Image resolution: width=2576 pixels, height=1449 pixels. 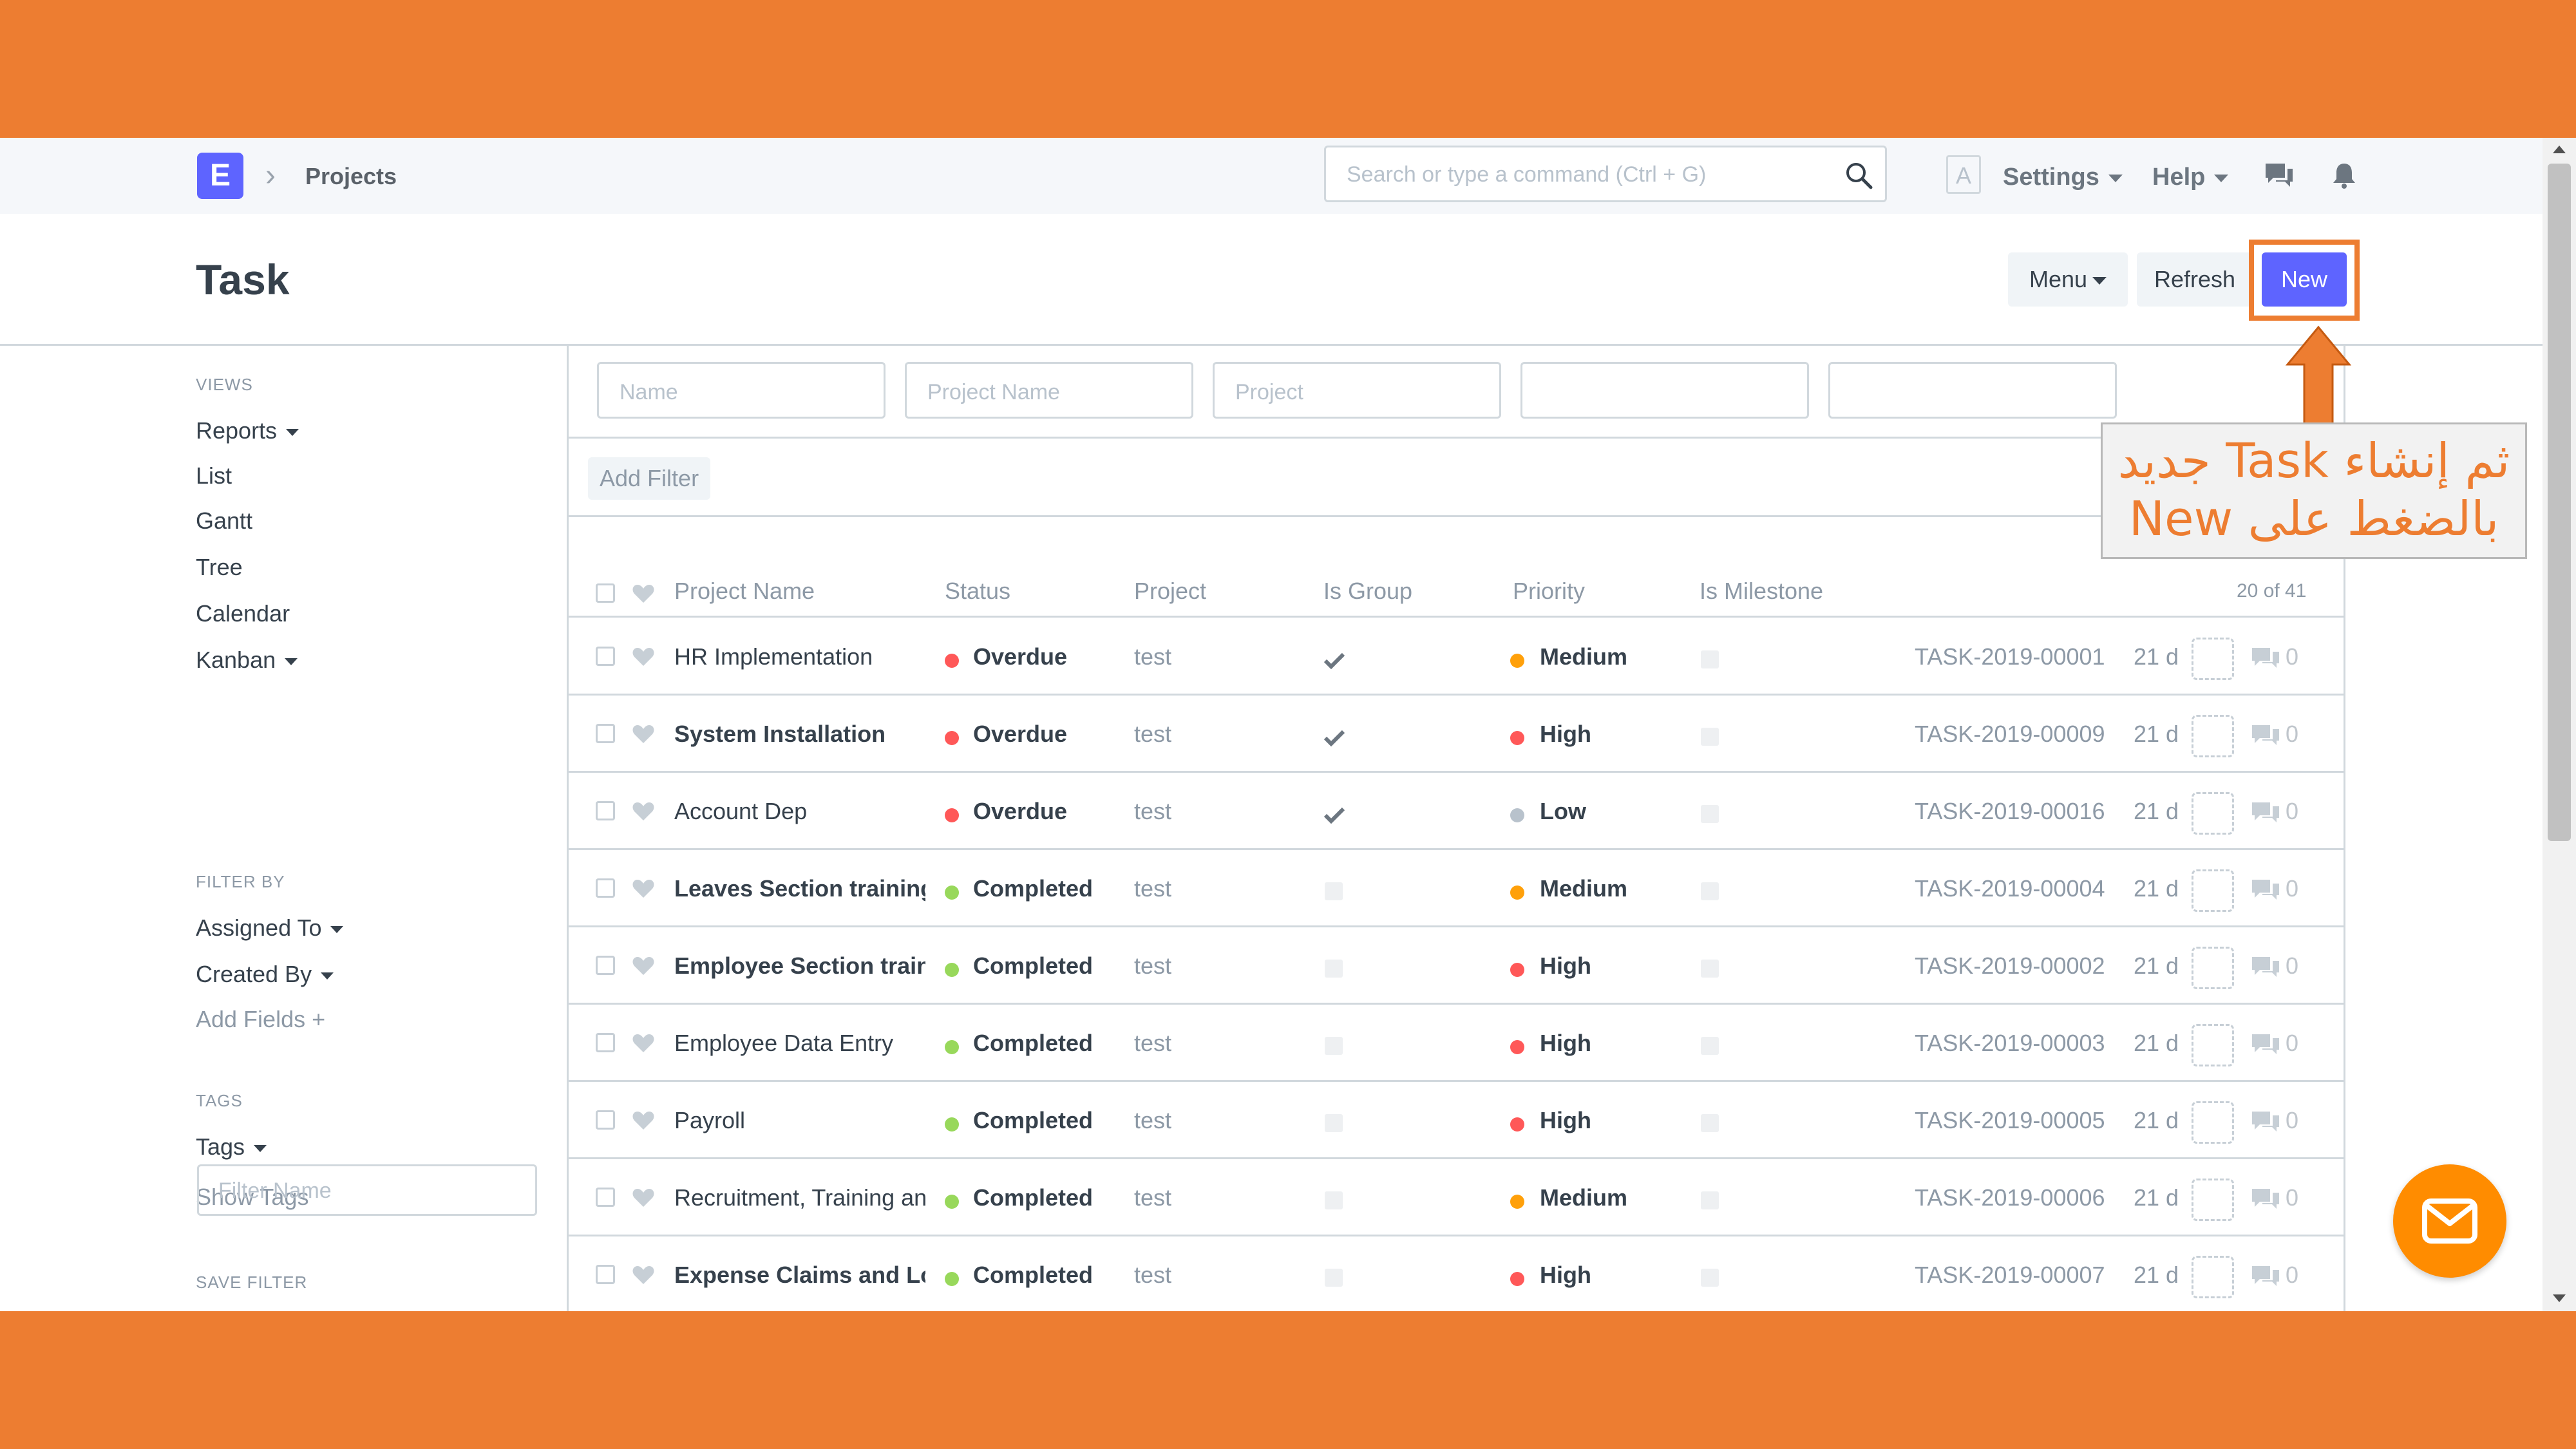 I want to click on refresh-button: Refresh, so click(x=2195, y=279).